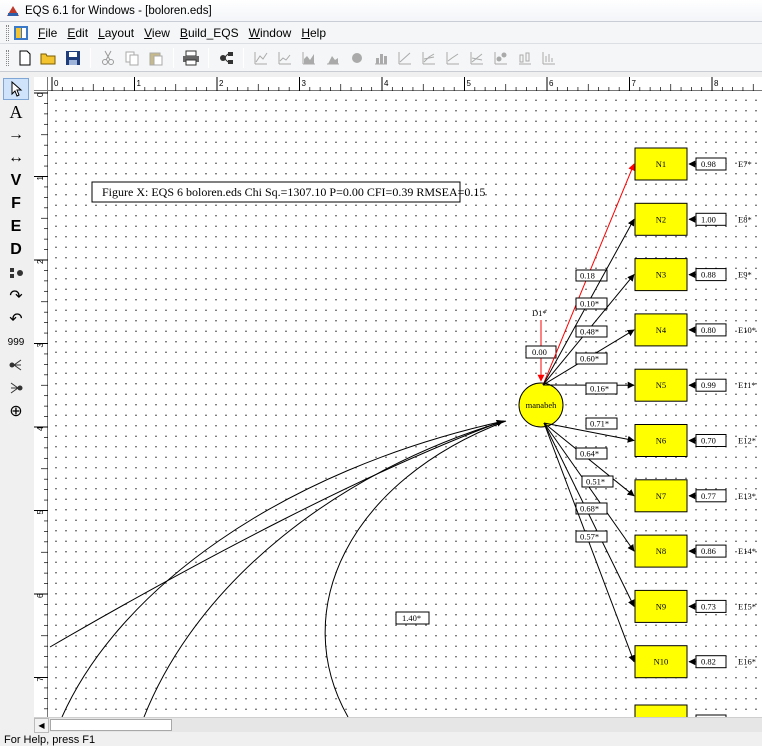 Image resolution: width=762 pixels, height=746 pixels. I want to click on indicator-label: N4, so click(661, 330).